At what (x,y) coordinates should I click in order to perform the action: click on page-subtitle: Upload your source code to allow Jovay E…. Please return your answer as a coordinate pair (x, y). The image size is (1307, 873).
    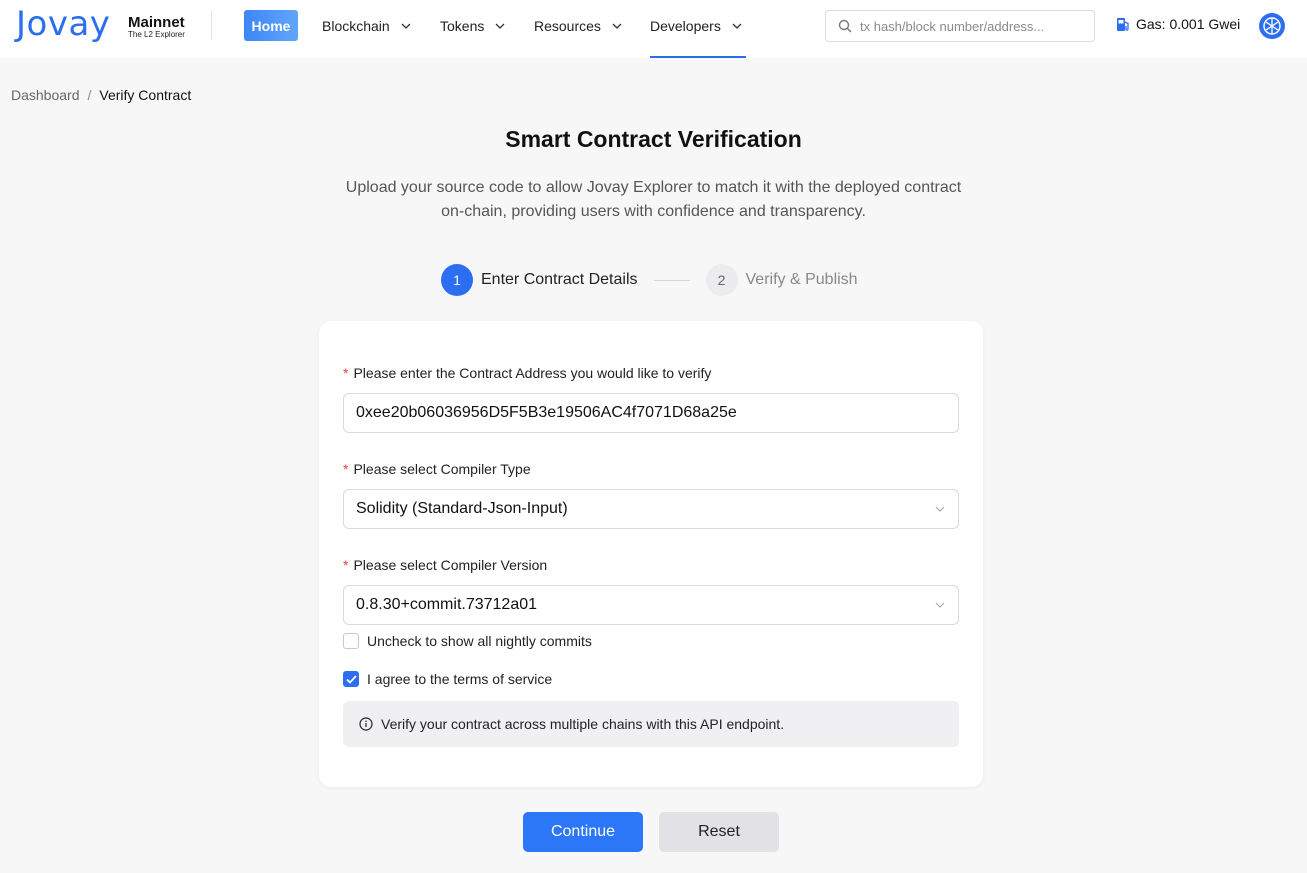
    Looking at the image, I should click on (653, 200).